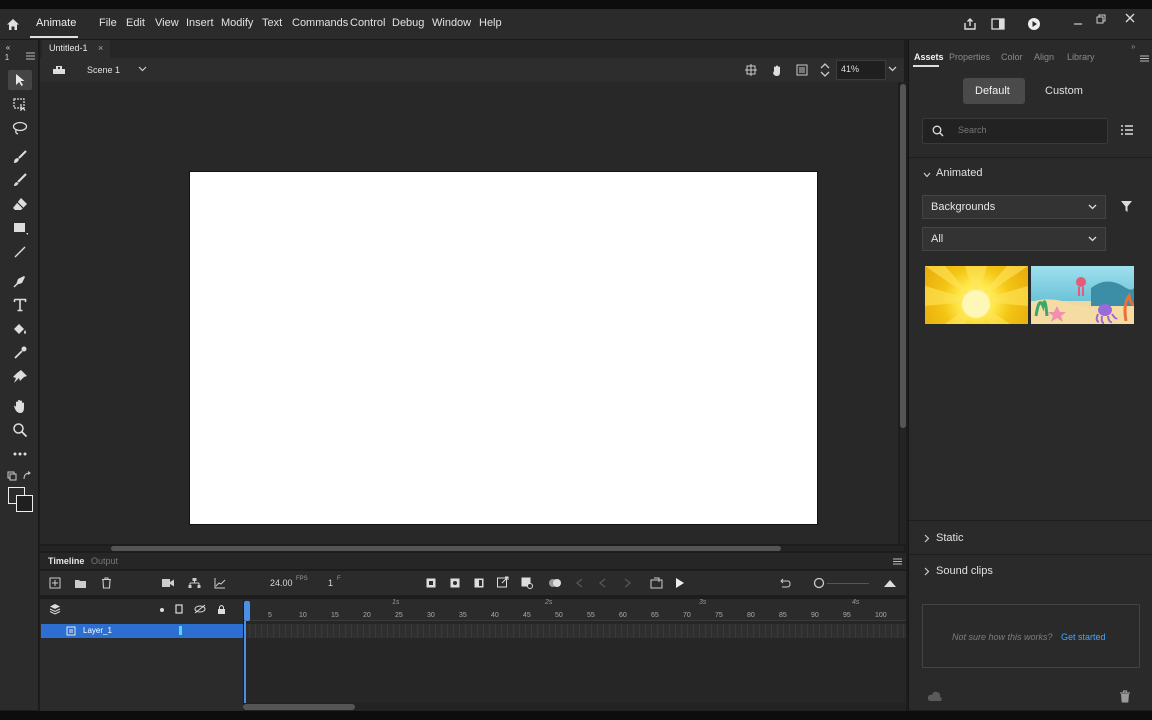 This screenshot has height=720, width=1152. Describe the element at coordinates (20, 228) in the screenshot. I see `rectangle-tool-icon` at that location.